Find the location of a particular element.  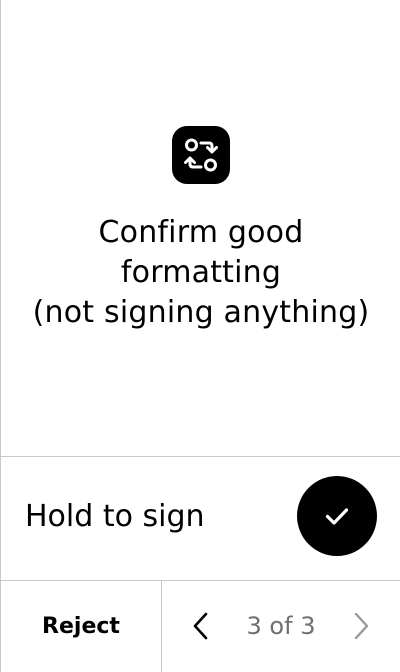

footer-divider is located at coordinates (161, 626).